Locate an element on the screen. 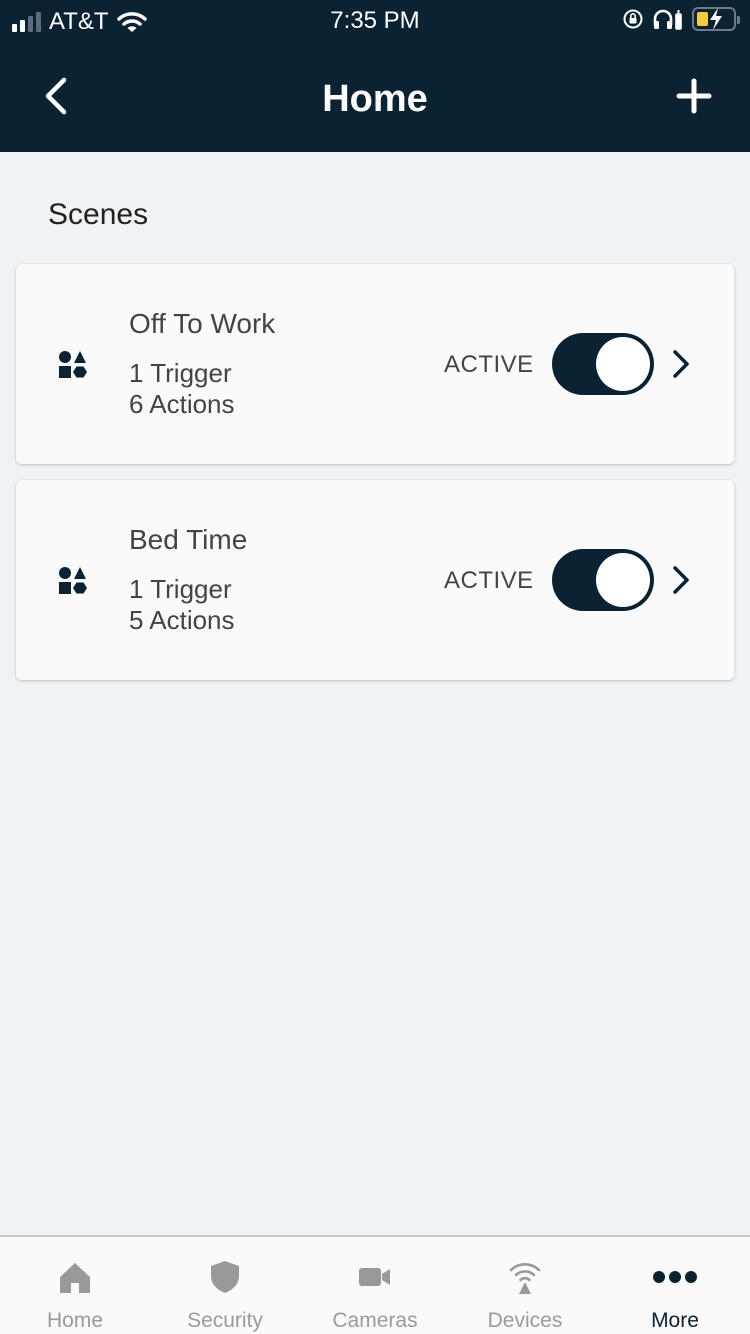 The image size is (750, 1334). scene-action-count: 5 Actions is located at coordinates (182, 620).